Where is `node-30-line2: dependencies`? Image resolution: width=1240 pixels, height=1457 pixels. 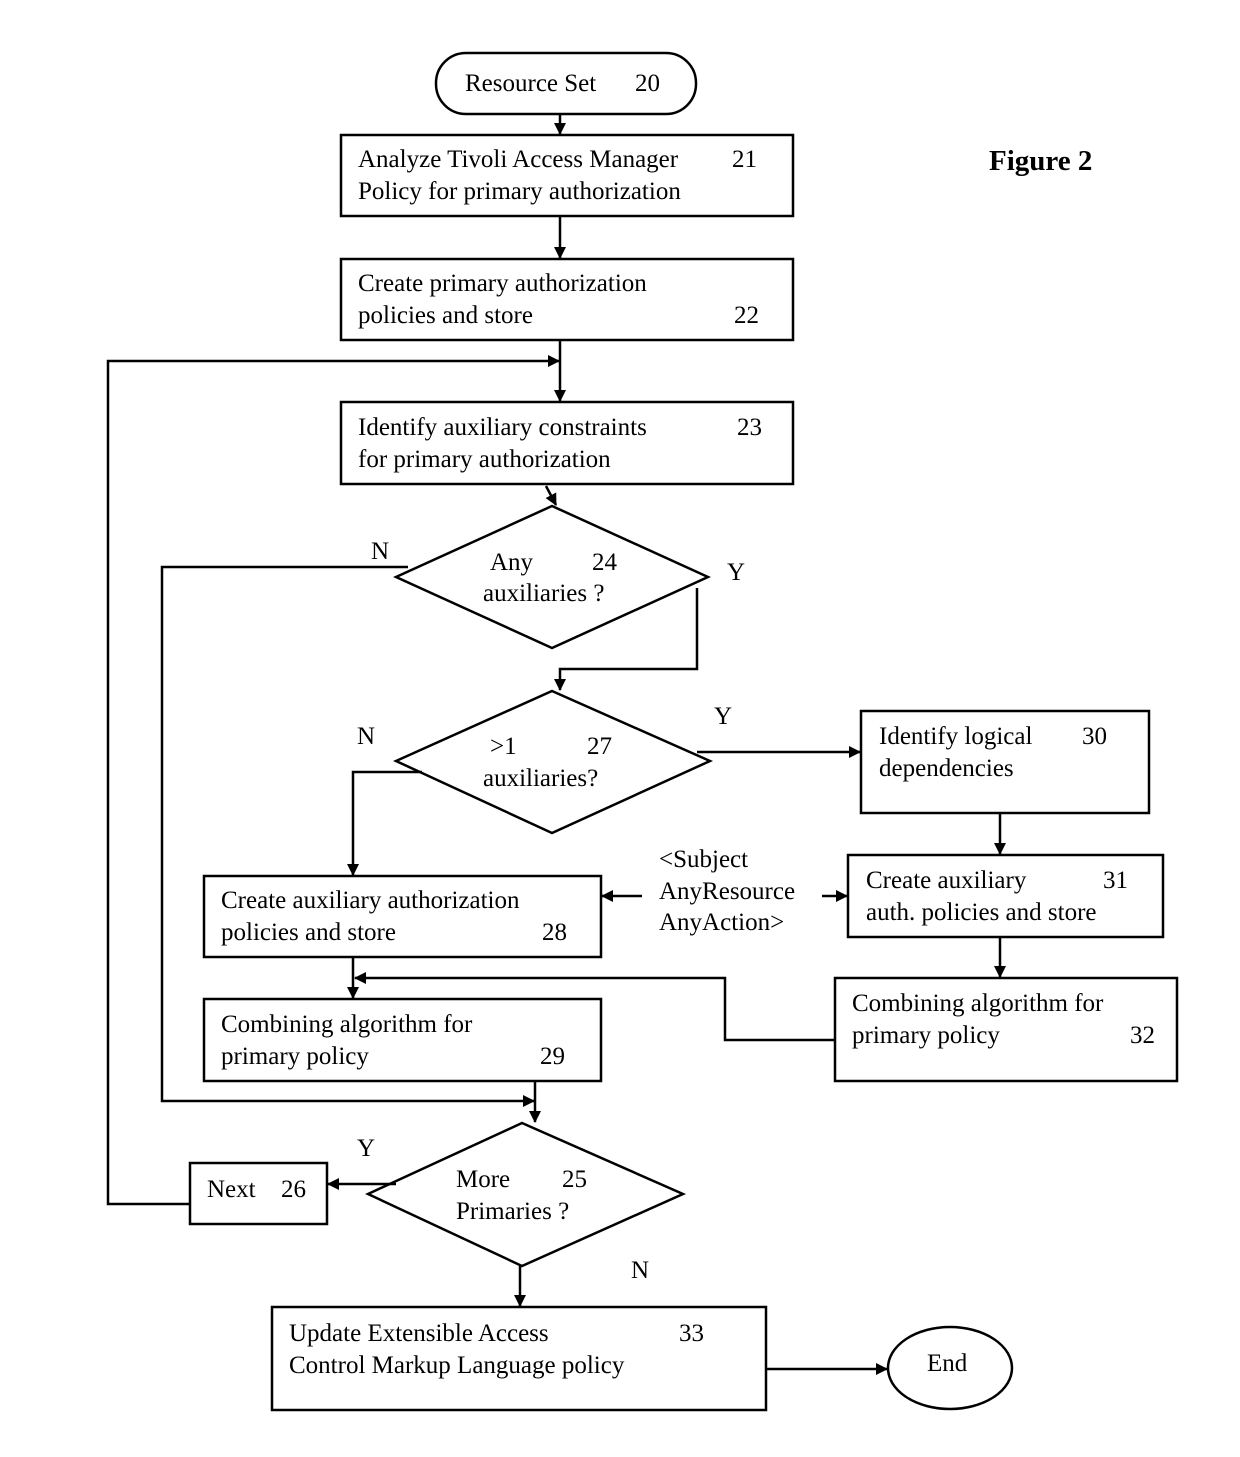
node-30-line2: dependencies is located at coordinates (946, 768).